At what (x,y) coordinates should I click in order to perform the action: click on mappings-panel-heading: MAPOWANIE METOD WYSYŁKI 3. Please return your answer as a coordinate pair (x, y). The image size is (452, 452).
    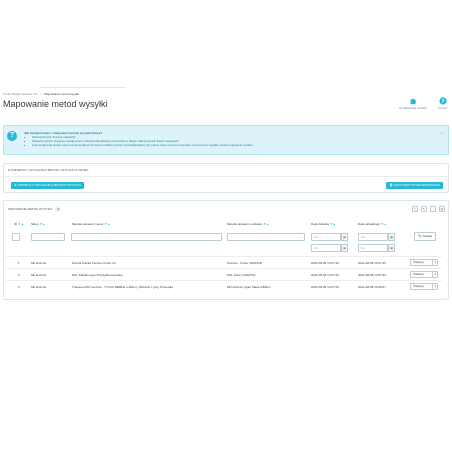
    Looking at the image, I should click on (35, 209).